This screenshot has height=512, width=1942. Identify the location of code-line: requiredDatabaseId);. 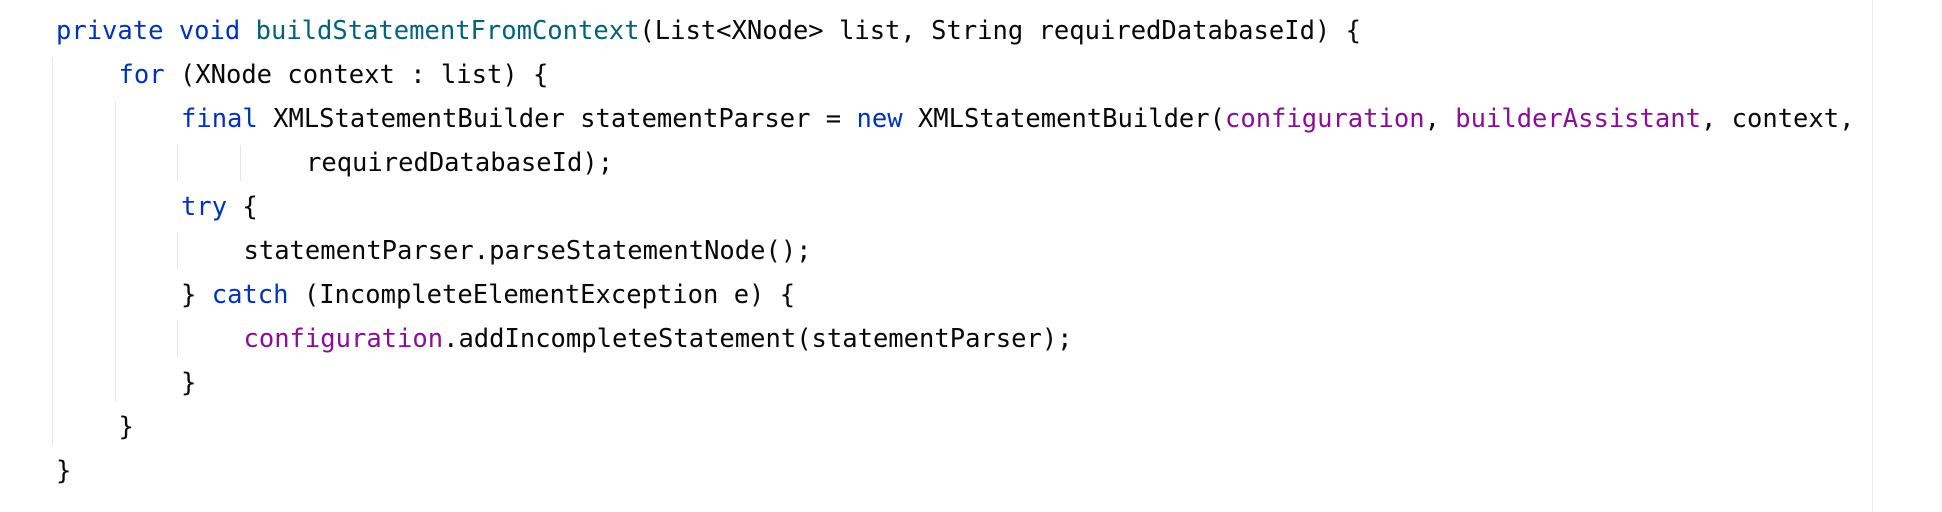
(459, 163).